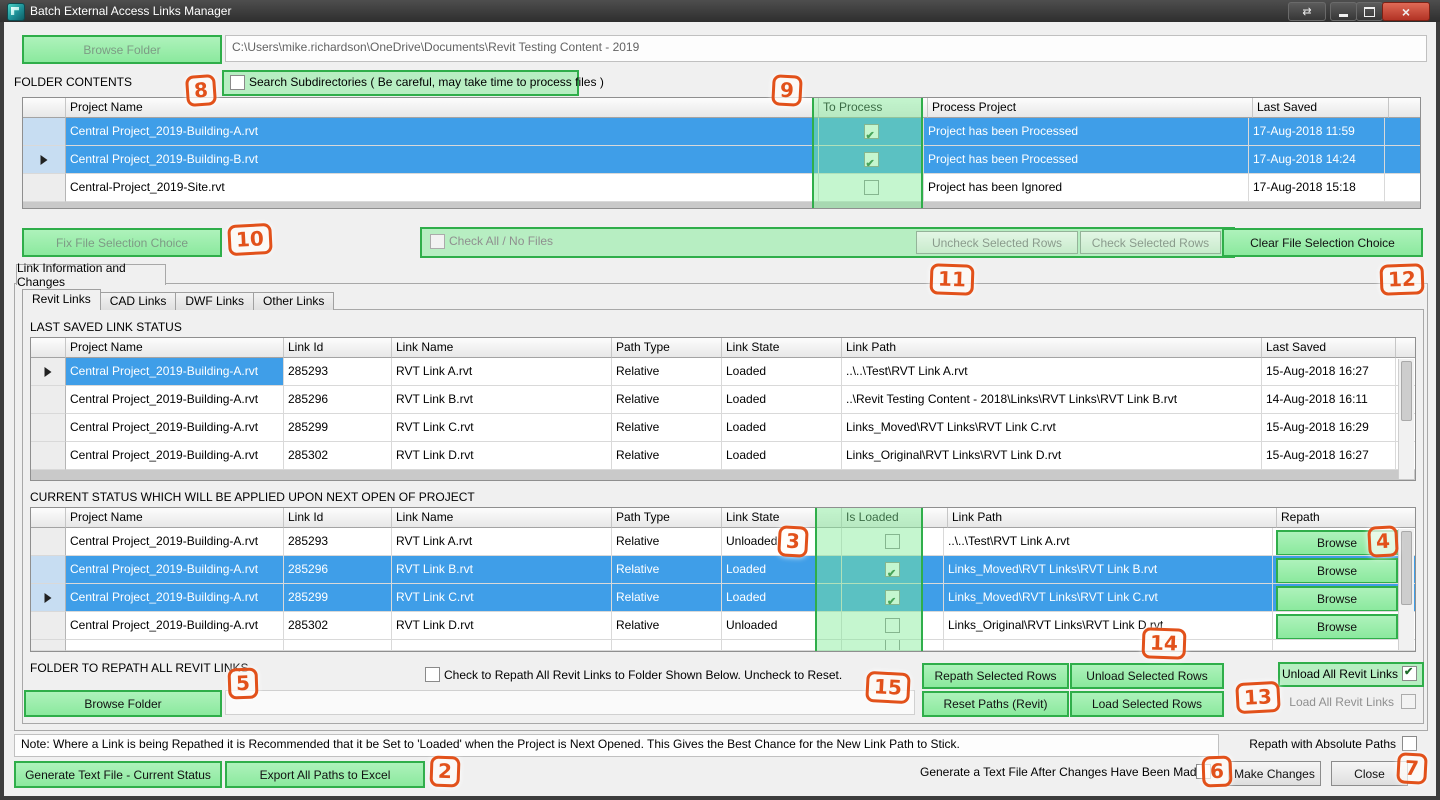  What do you see at coordinates (1409, 743) in the screenshot?
I see `repath-absolute-checkbox` at bounding box center [1409, 743].